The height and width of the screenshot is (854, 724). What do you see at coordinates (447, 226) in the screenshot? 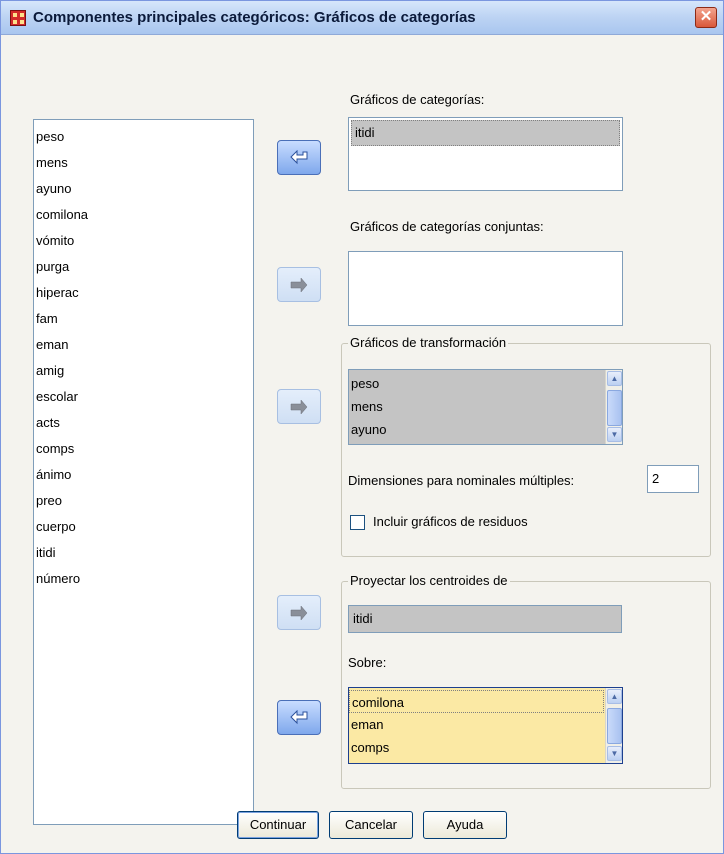
I see `joint-category-plots-label: Gráficos de categorías conjuntas:` at bounding box center [447, 226].